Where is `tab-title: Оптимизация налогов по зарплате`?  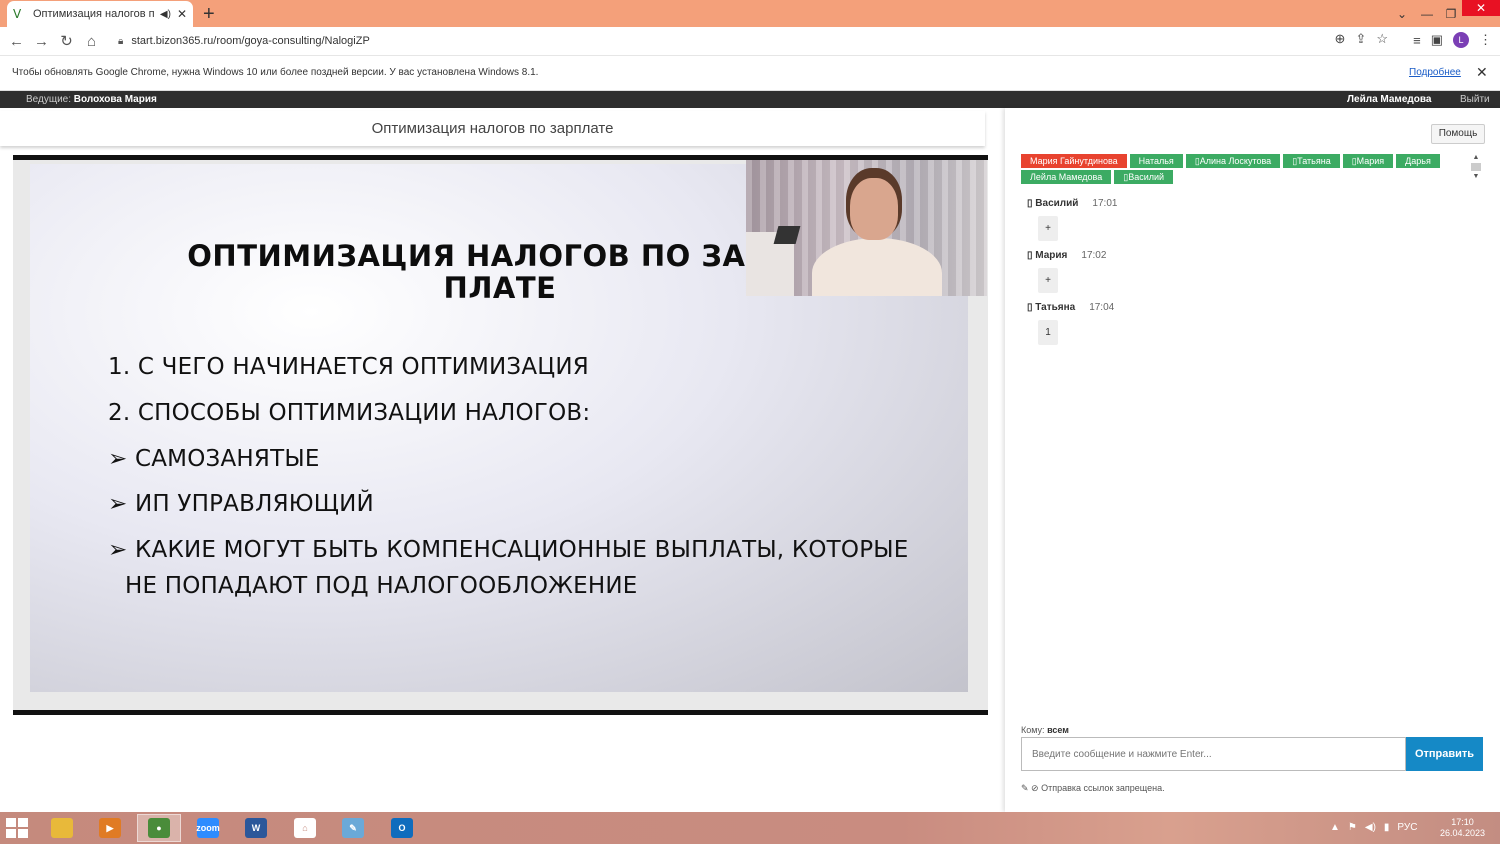 tab-title: Оптимизация налогов по зарплате is located at coordinates (93, 14).